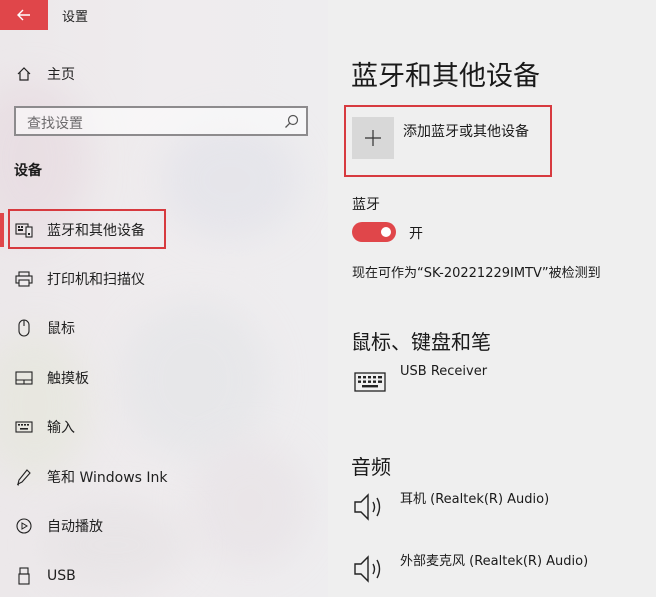 The height and width of the screenshot is (597, 656). What do you see at coordinates (164, 279) in the screenshot?
I see `sidebar-item-printers: 打印机和扫描仪` at bounding box center [164, 279].